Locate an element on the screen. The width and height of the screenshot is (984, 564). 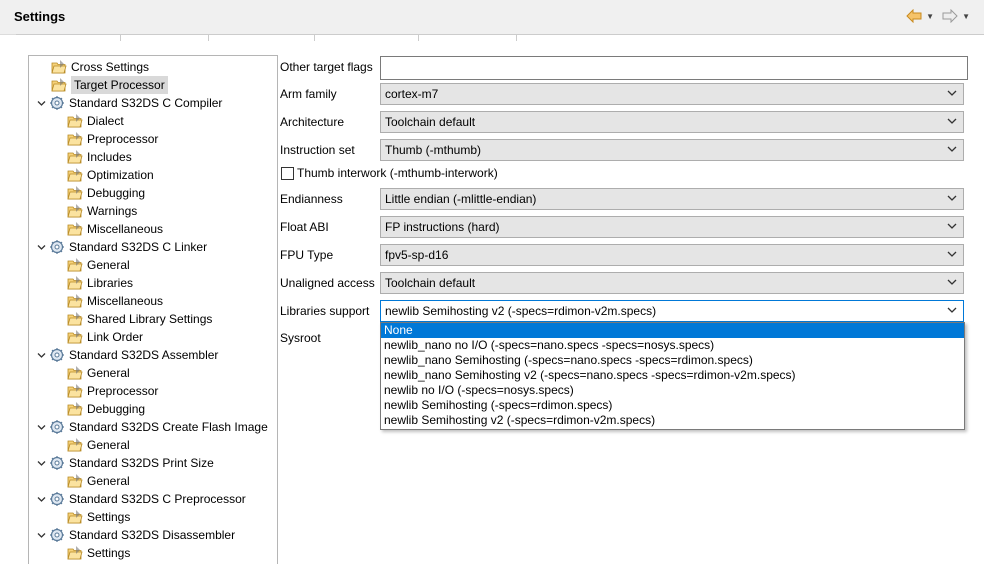
tree-item: Target Processor is located at coordinates (109, 85).